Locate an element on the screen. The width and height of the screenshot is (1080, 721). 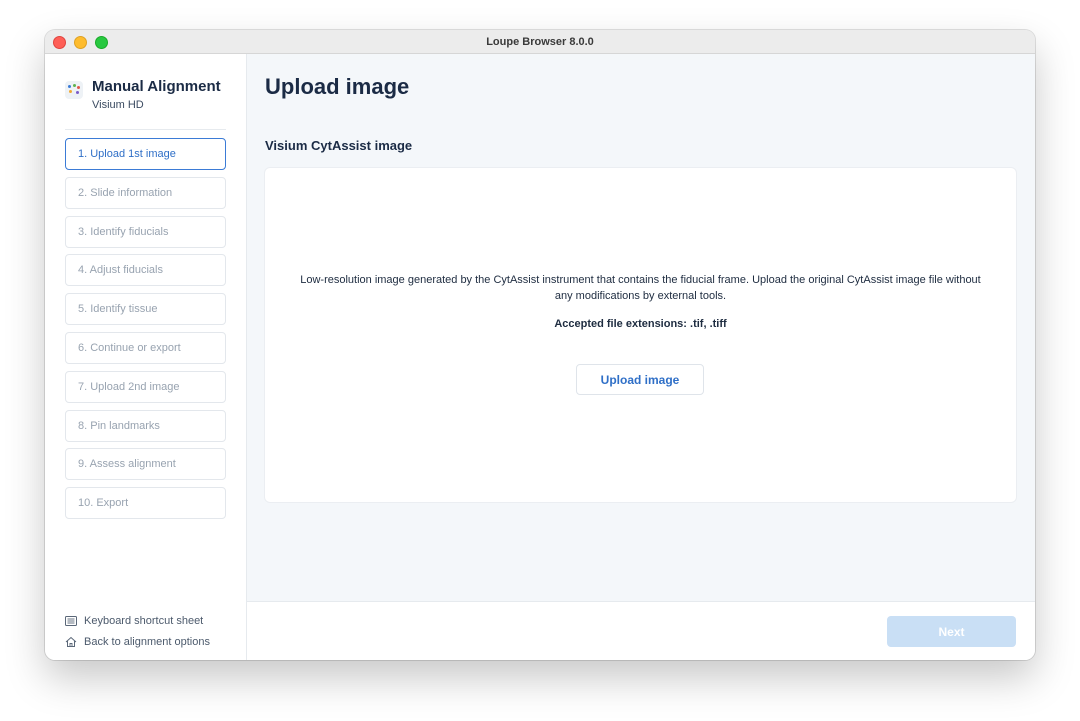
brand-title: Manual Alignment is located at coordinates (156, 86).